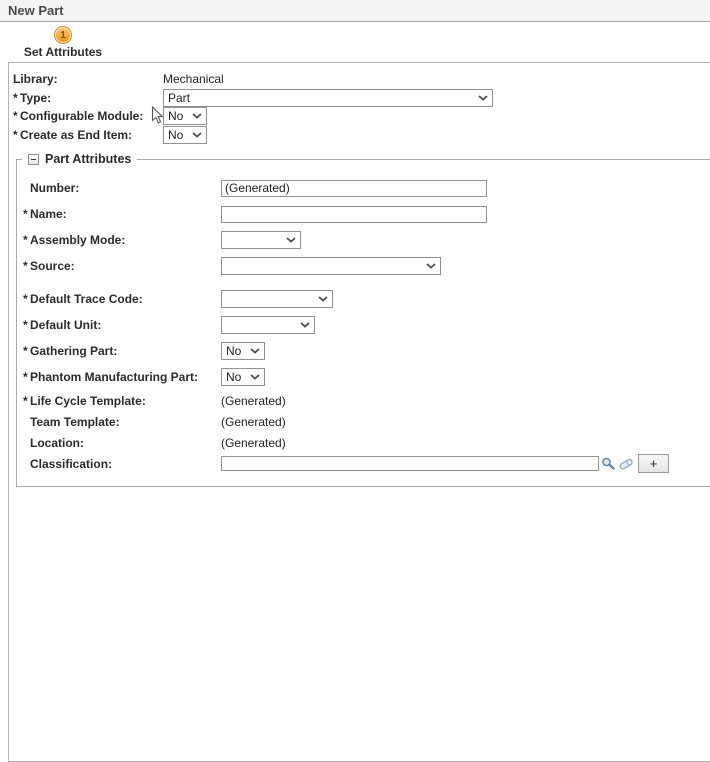  What do you see at coordinates (626, 464) in the screenshot?
I see `eraser-clear-icon` at bounding box center [626, 464].